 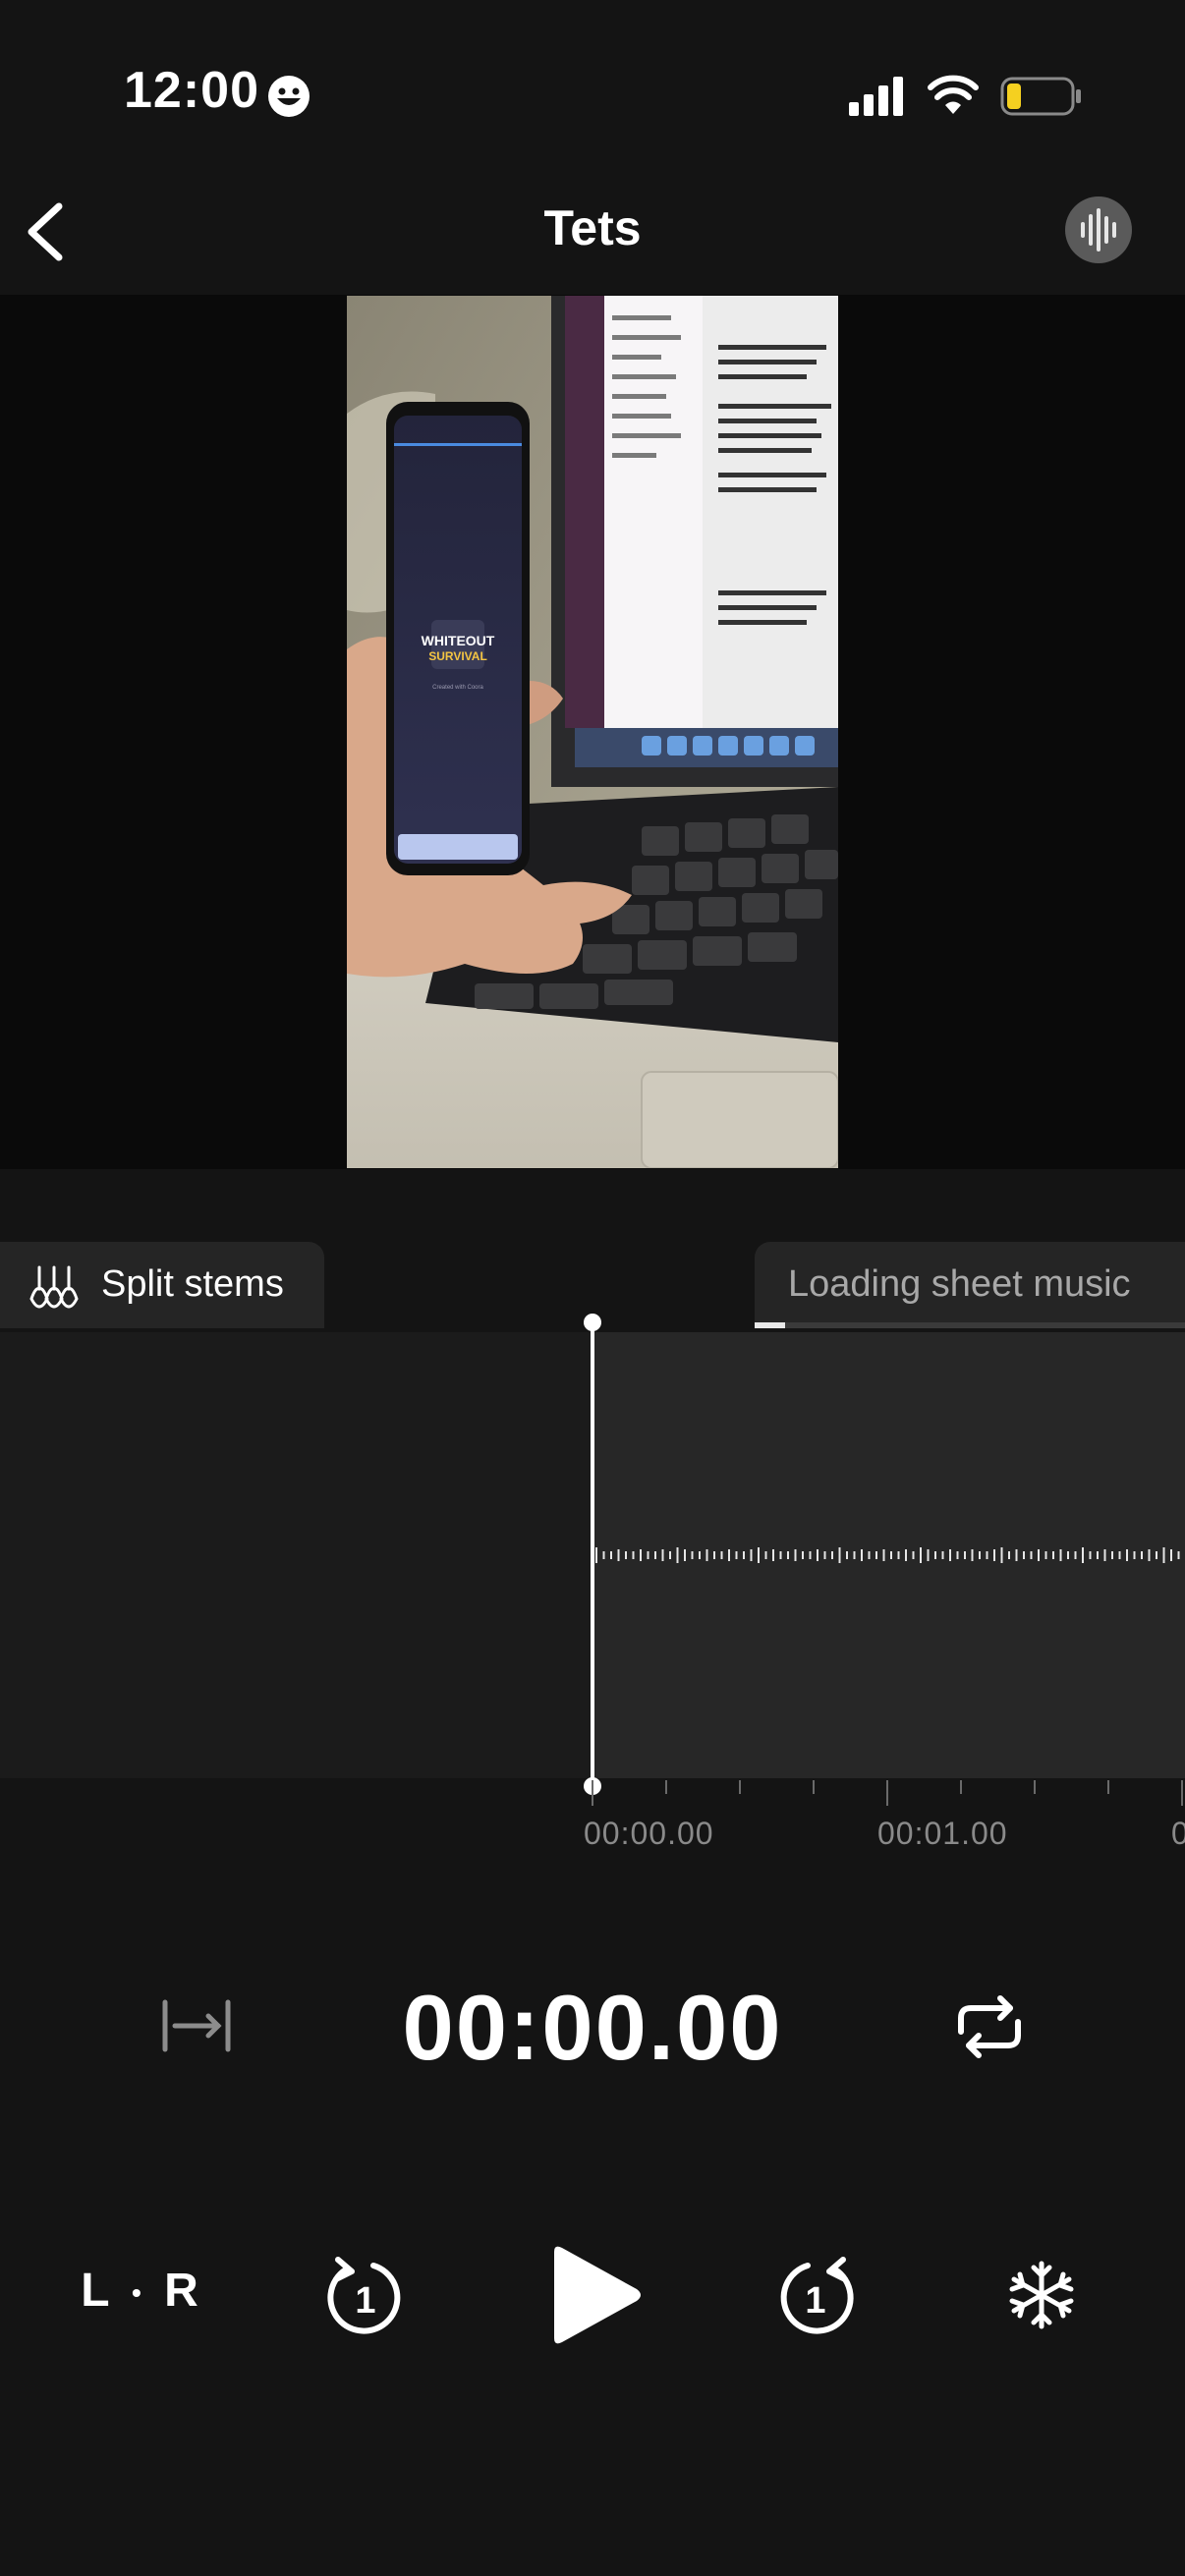 I want to click on video-preview: WHITEOUT SURVIVAL Created with Coora, so click(x=592, y=732).